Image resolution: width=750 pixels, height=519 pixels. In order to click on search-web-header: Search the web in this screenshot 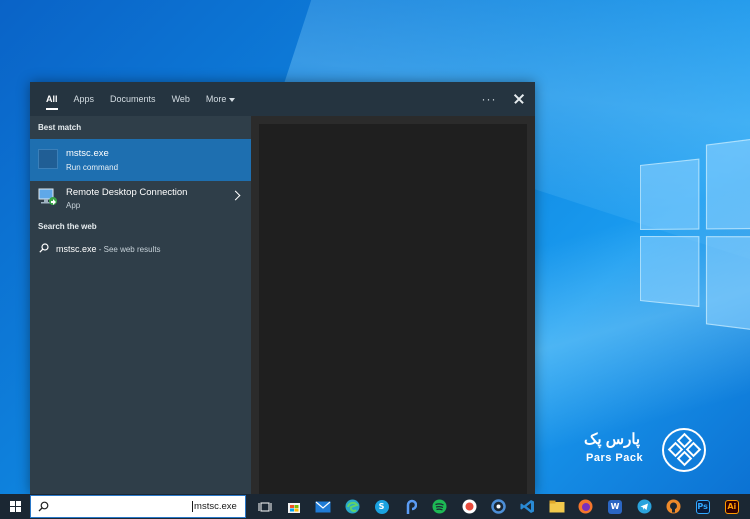, I will do `click(67, 226)`.